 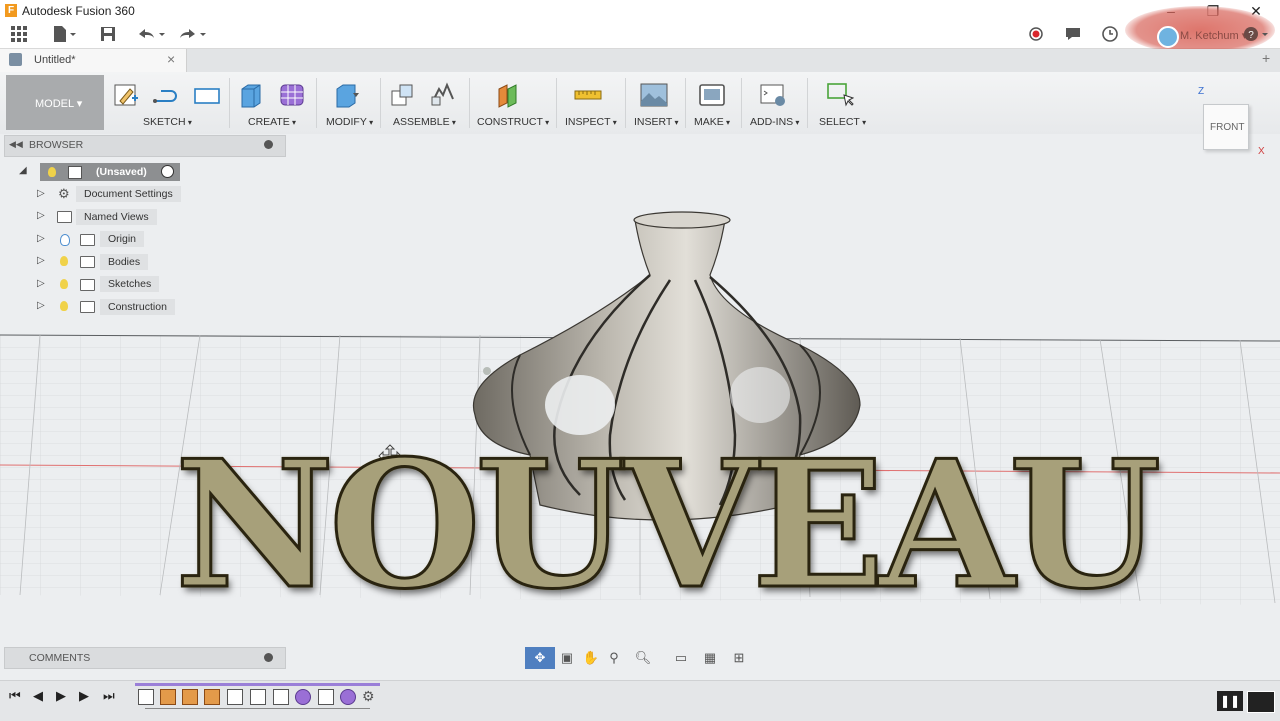 What do you see at coordinates (1230, 701) in the screenshot?
I see `pause-icon: ❚❚` at bounding box center [1230, 701].